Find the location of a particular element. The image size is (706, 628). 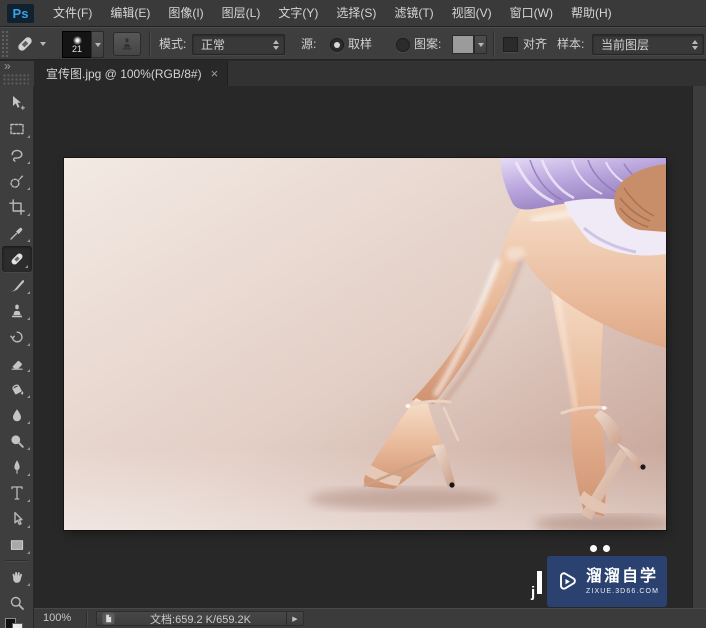

play-logo-icon is located at coordinates (568, 580).